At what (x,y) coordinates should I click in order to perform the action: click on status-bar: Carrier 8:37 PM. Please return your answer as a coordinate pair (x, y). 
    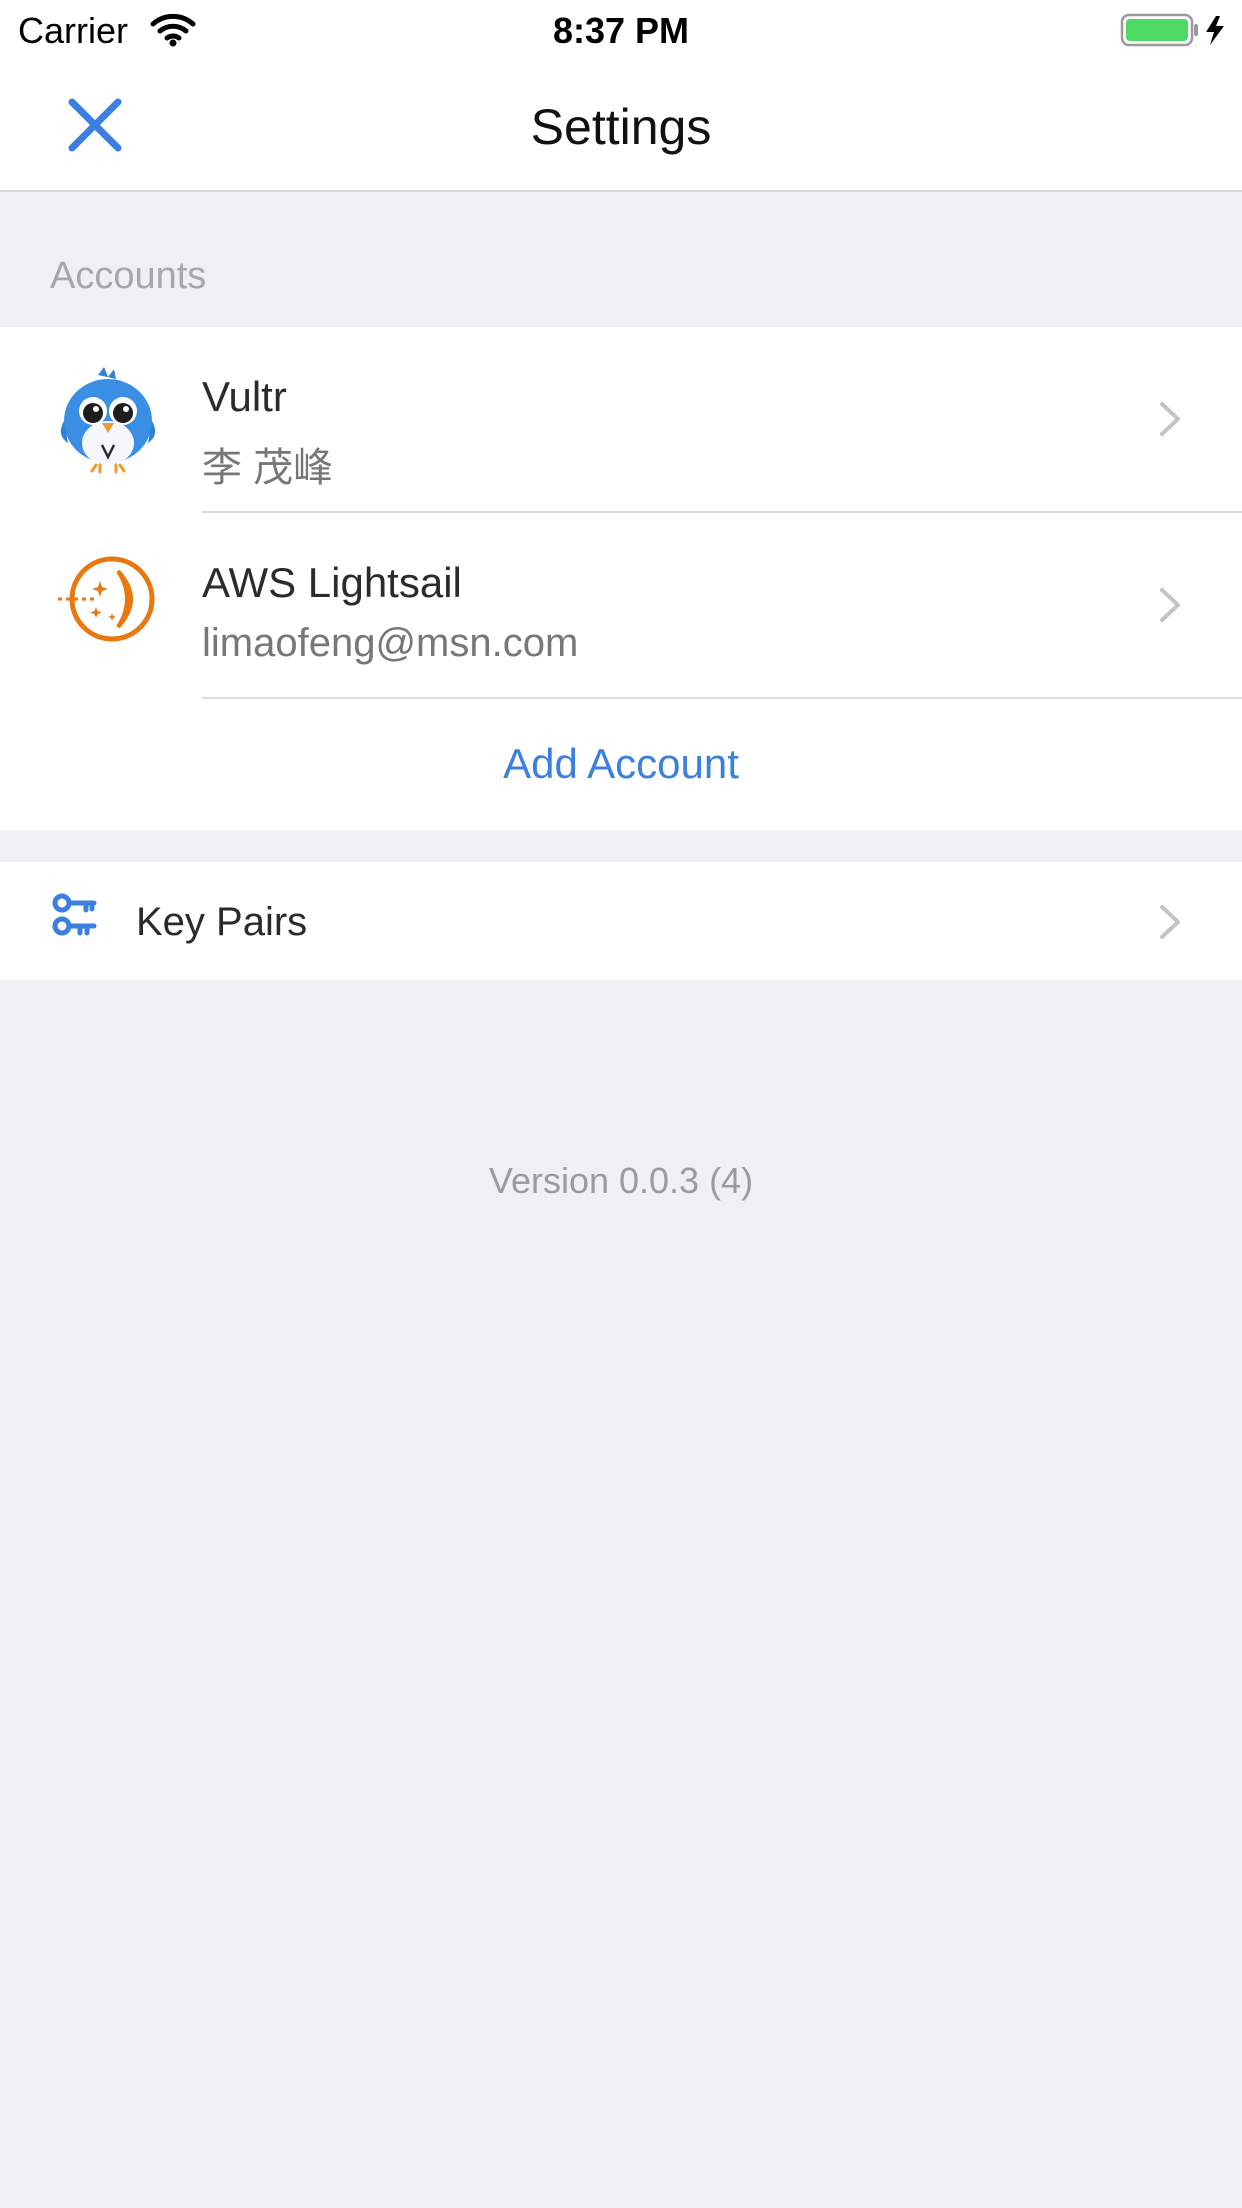
    Looking at the image, I should click on (621, 30).